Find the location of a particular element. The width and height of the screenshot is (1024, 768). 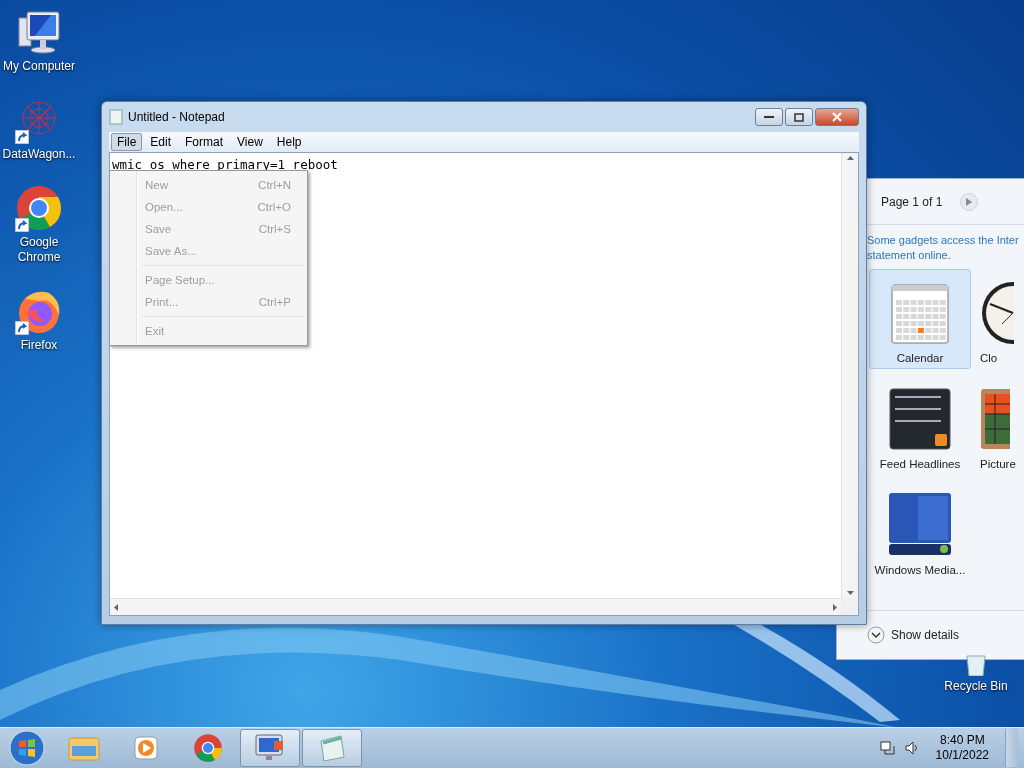

page-indicator: Page 1 of 1 is located at coordinates (912, 201).